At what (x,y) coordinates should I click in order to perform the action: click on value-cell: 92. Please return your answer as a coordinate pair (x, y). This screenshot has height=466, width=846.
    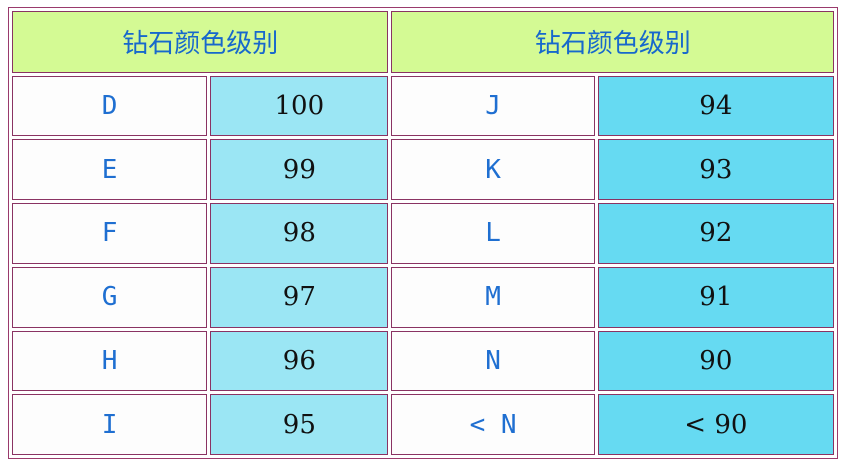
    Looking at the image, I should click on (715, 233).